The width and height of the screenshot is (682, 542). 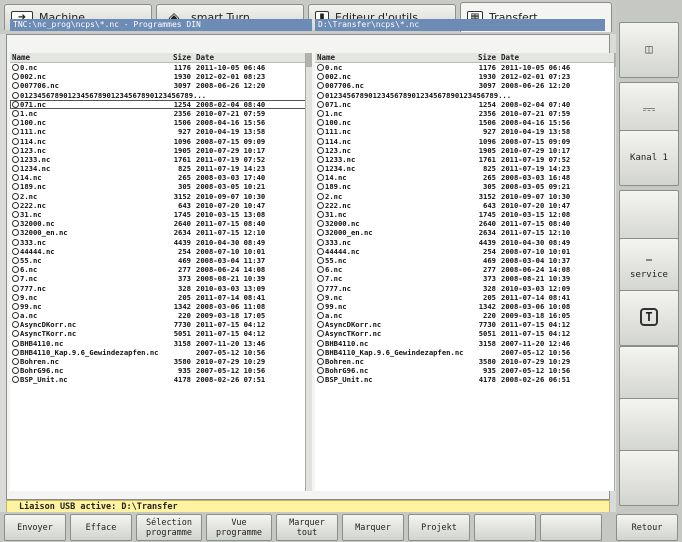 What do you see at coordinates (169, 527) in the screenshot?
I see `select-program-button: Sélection programme` at bounding box center [169, 527].